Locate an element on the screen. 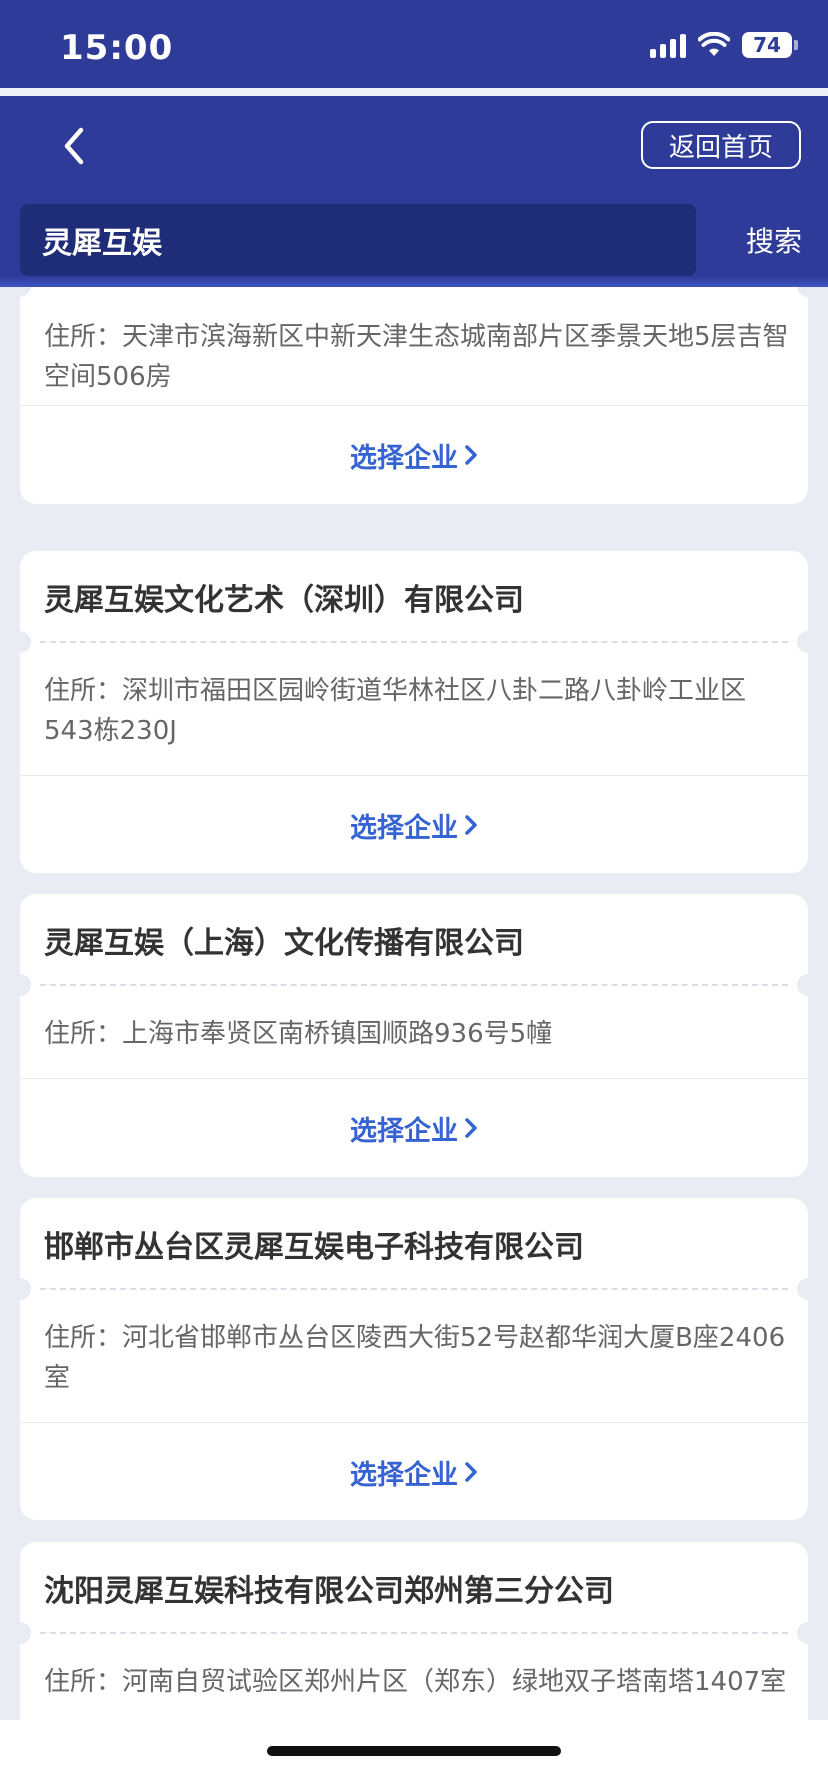 This screenshot has height=1792, width=828. home-indicator is located at coordinates (414, 1751).